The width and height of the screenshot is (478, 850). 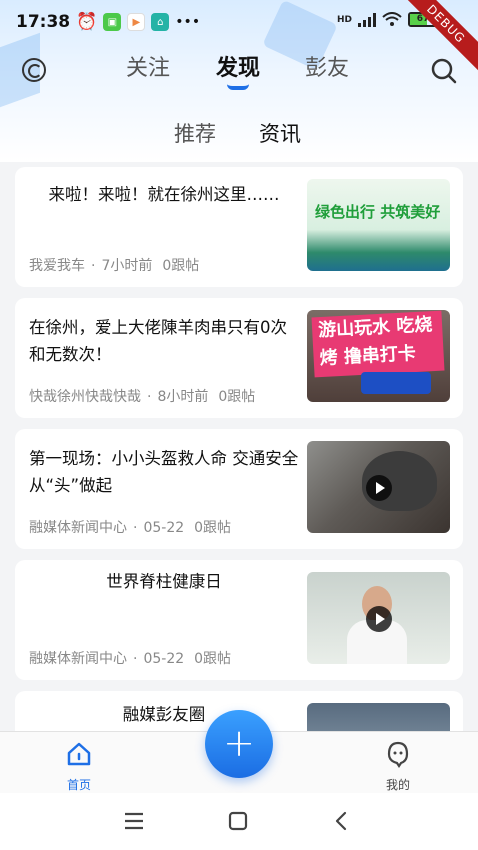 I want to click on news-source: 快哉徐州快哉快哉, so click(x=85, y=397).